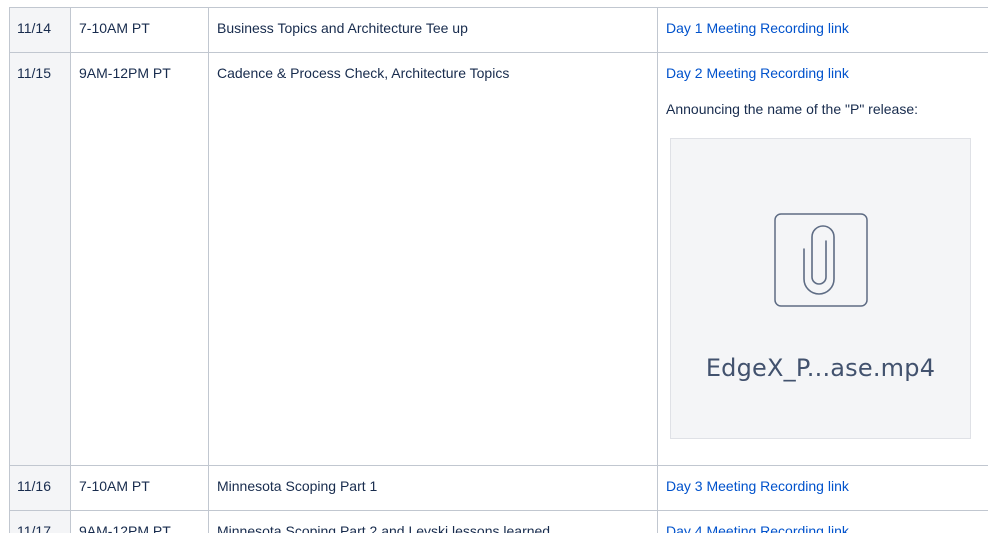  Describe the element at coordinates (40, 521) in the screenshot. I see `date-cell: 11/17` at that location.